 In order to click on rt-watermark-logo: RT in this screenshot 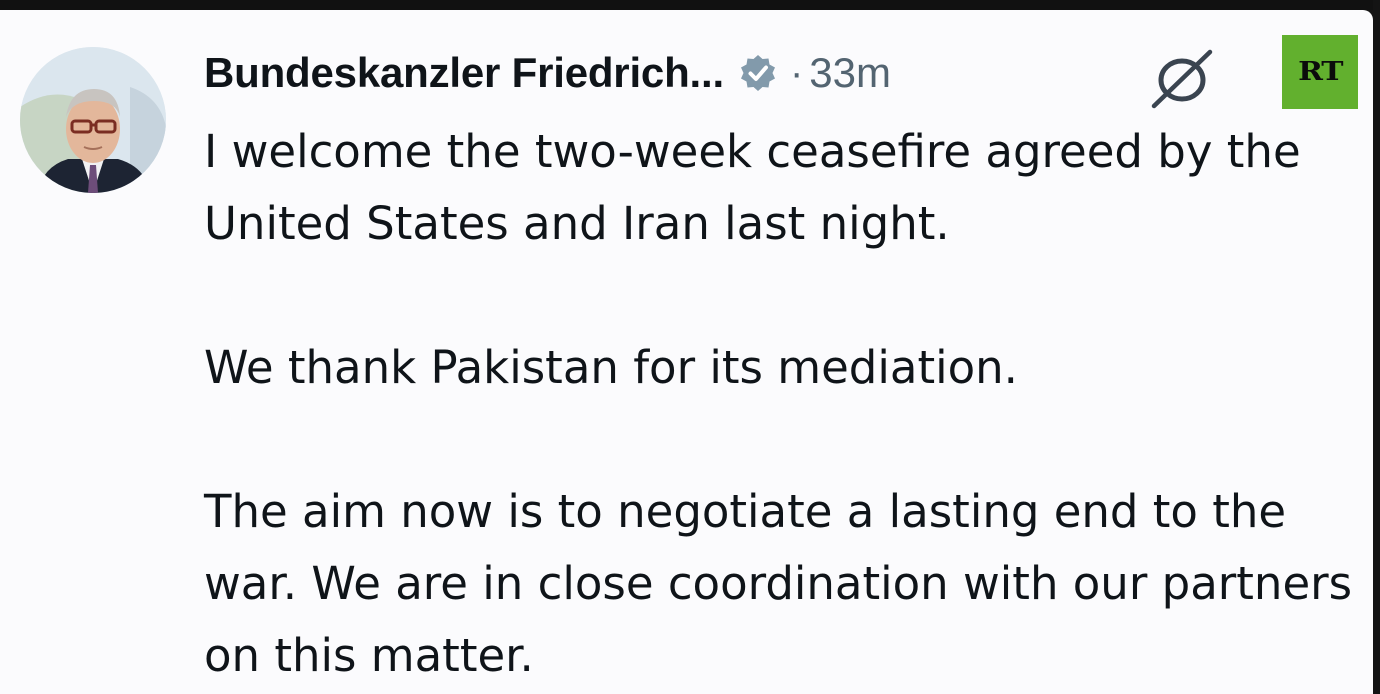, I will do `click(1320, 72)`.